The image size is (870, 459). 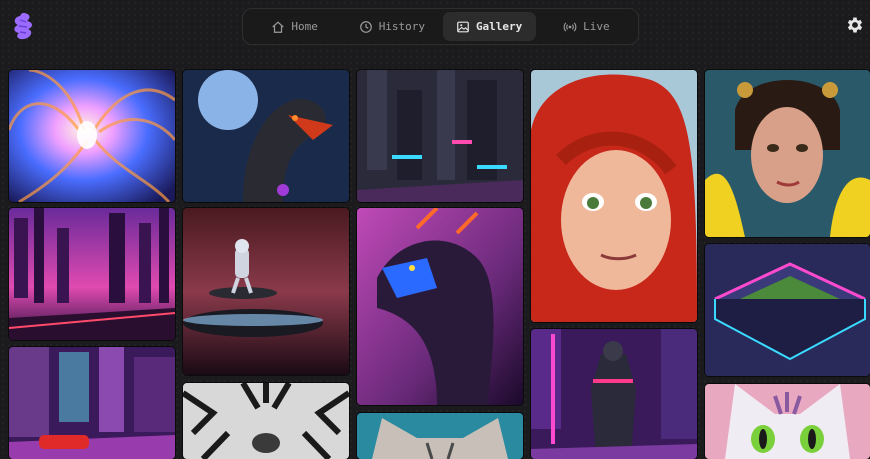 I want to click on gallery-image-neon-dragon, so click(x=440, y=306).